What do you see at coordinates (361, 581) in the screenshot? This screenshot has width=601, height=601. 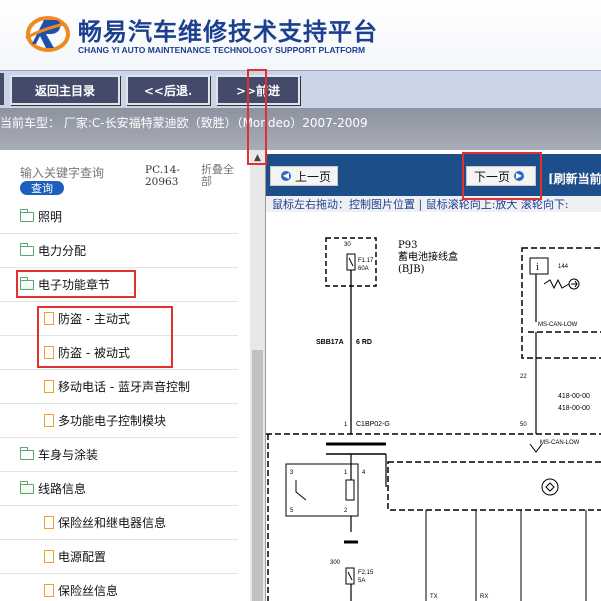 I see `fuse-f2-rating: 5A` at bounding box center [361, 581].